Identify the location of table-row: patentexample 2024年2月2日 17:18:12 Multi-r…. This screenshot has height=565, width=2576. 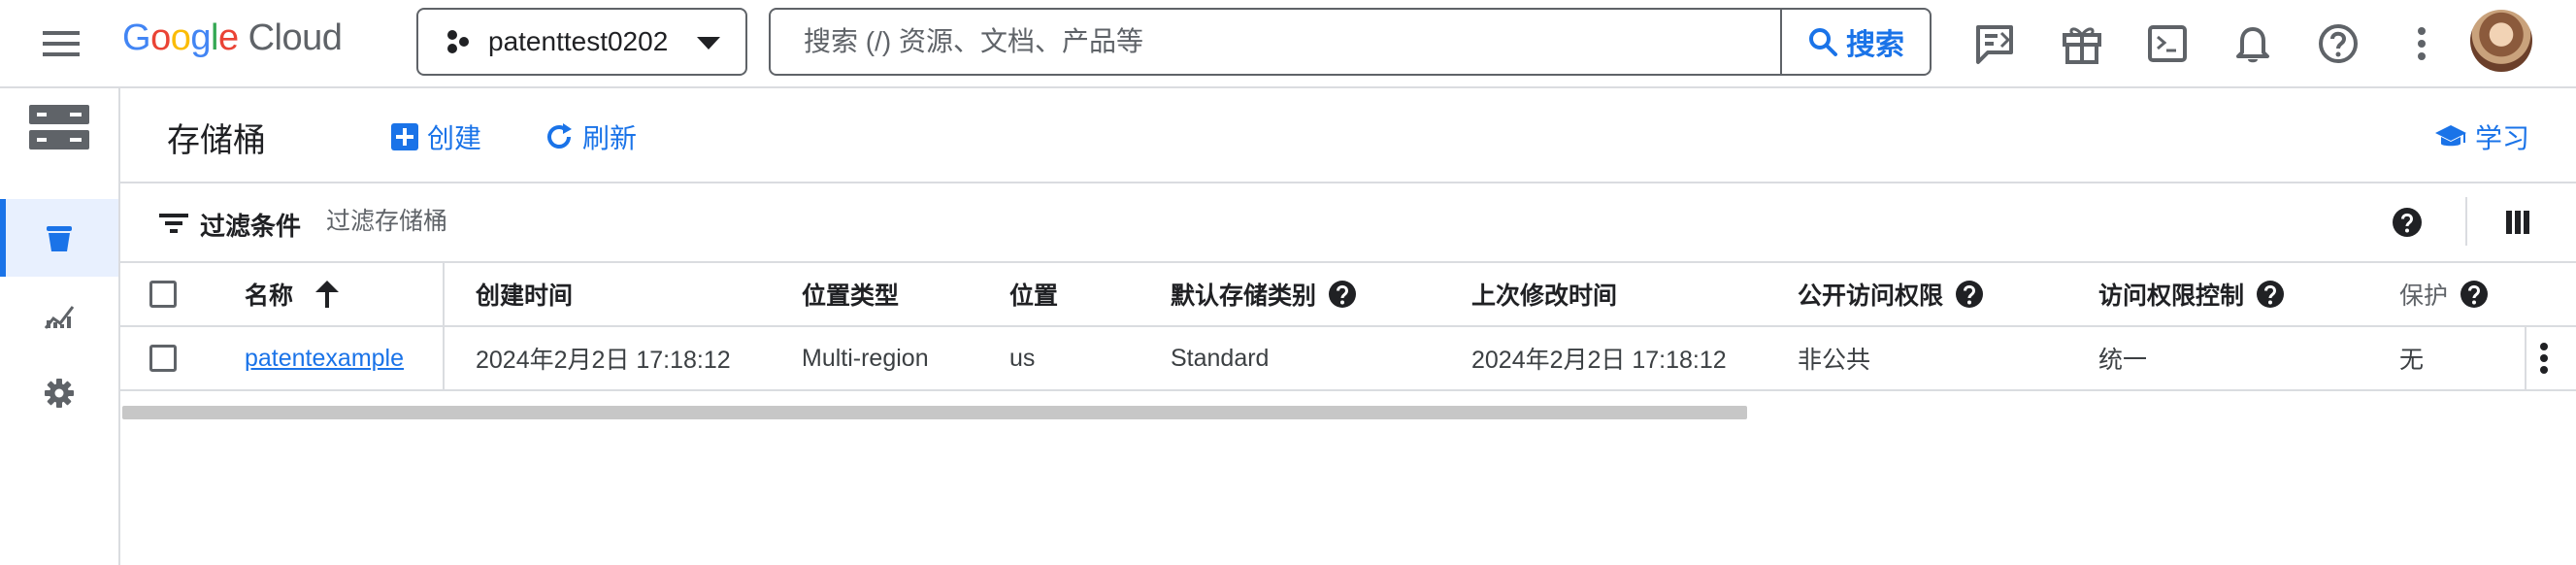
(1348, 359).